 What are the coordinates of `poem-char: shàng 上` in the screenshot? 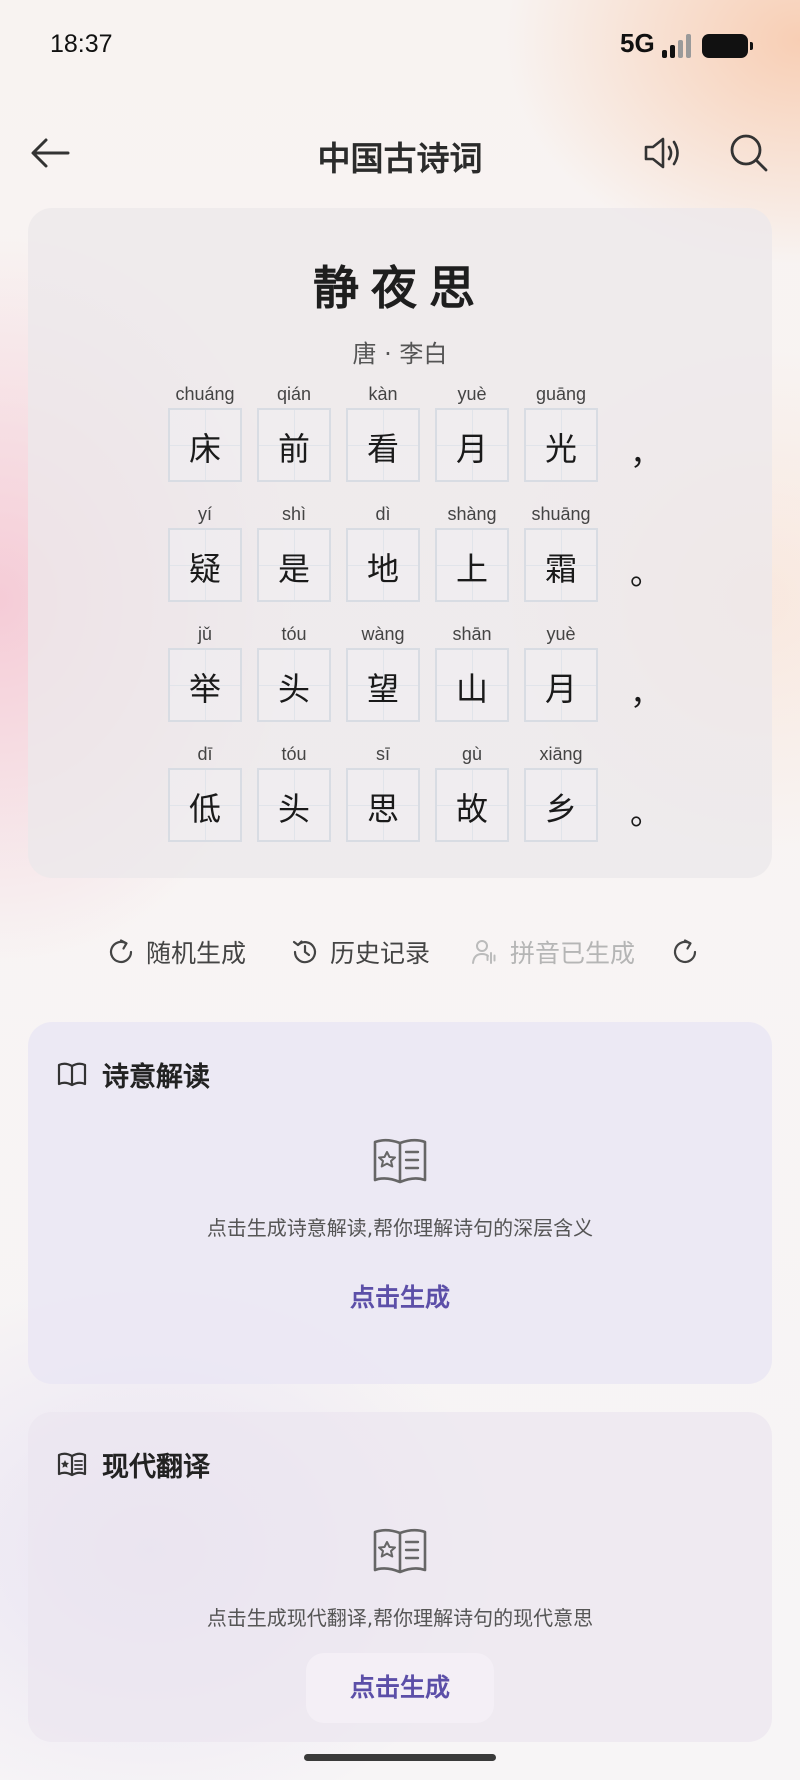 It's located at (472, 554).